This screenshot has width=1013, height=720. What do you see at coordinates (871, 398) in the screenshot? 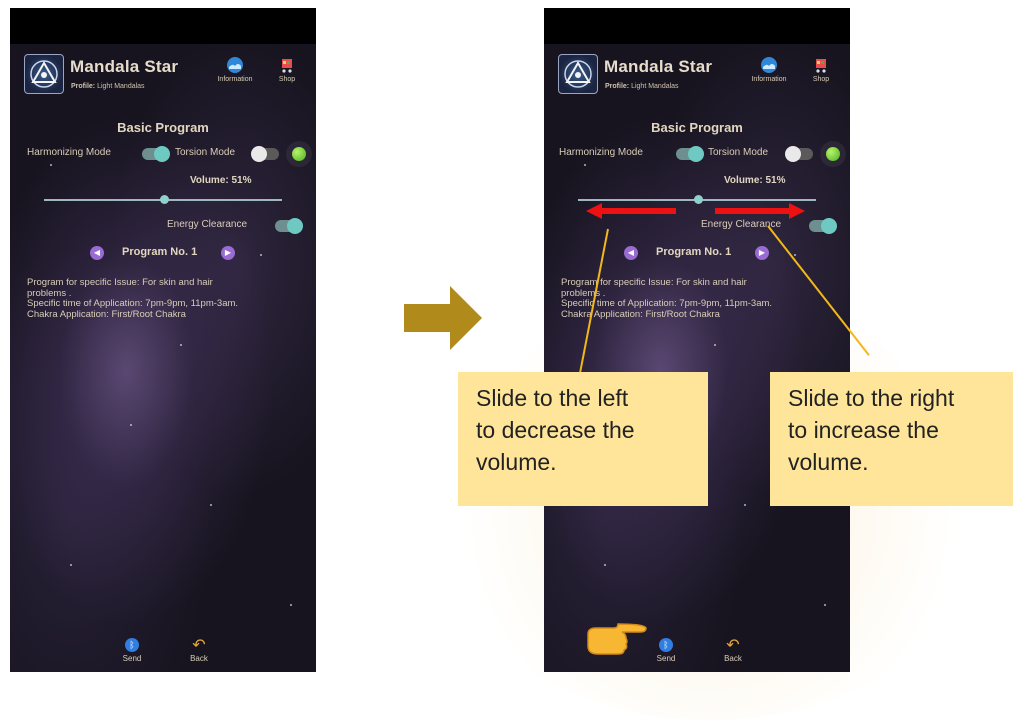
I see `callout-line-text: Slide to the right` at bounding box center [871, 398].